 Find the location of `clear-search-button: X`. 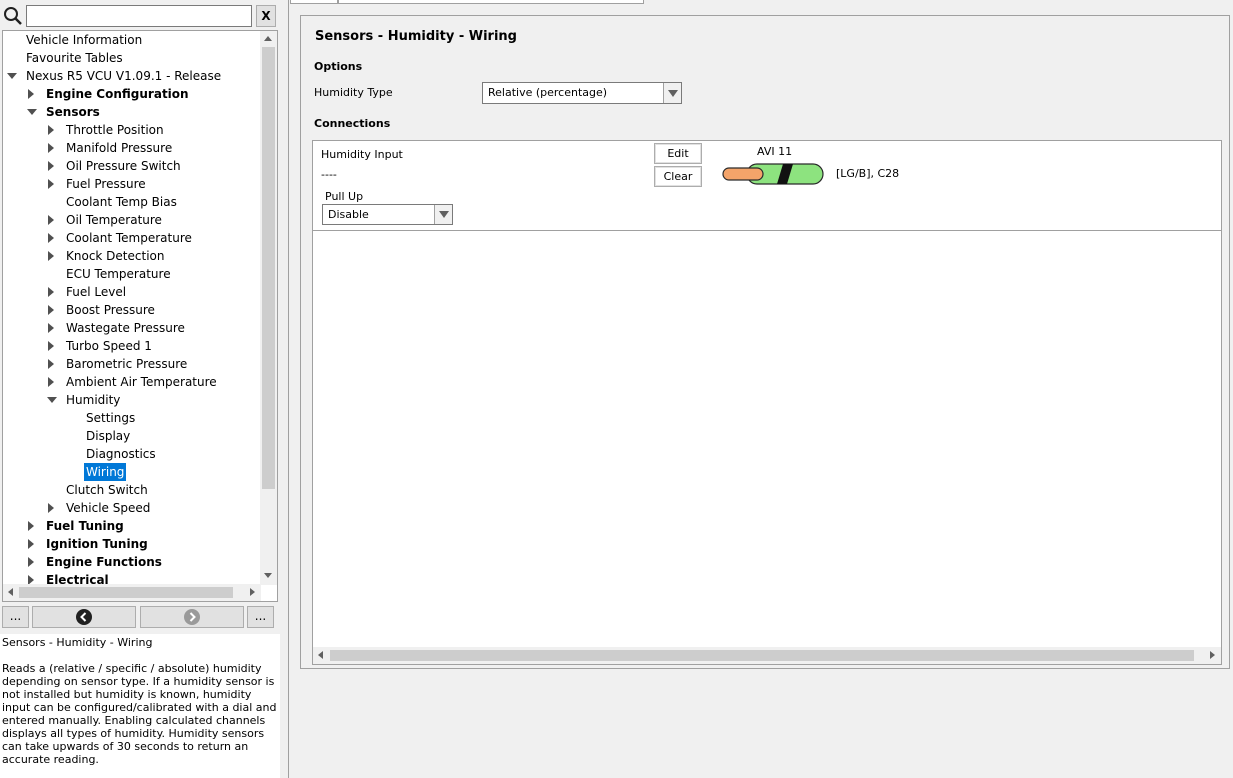

clear-search-button: X is located at coordinates (266, 16).